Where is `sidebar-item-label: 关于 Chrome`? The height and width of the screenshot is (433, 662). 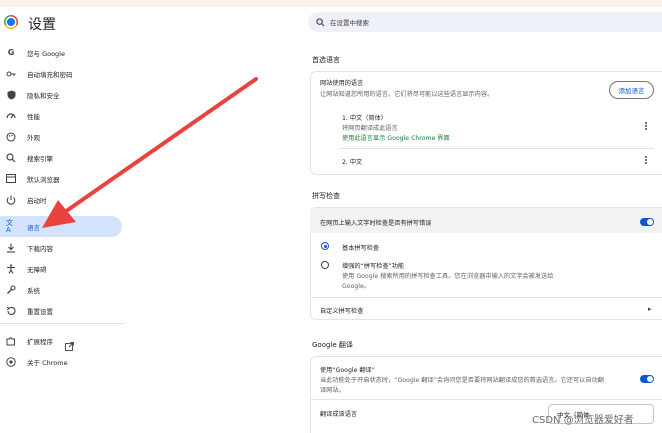
sidebar-item-label: 关于 Chrome is located at coordinates (47, 362).